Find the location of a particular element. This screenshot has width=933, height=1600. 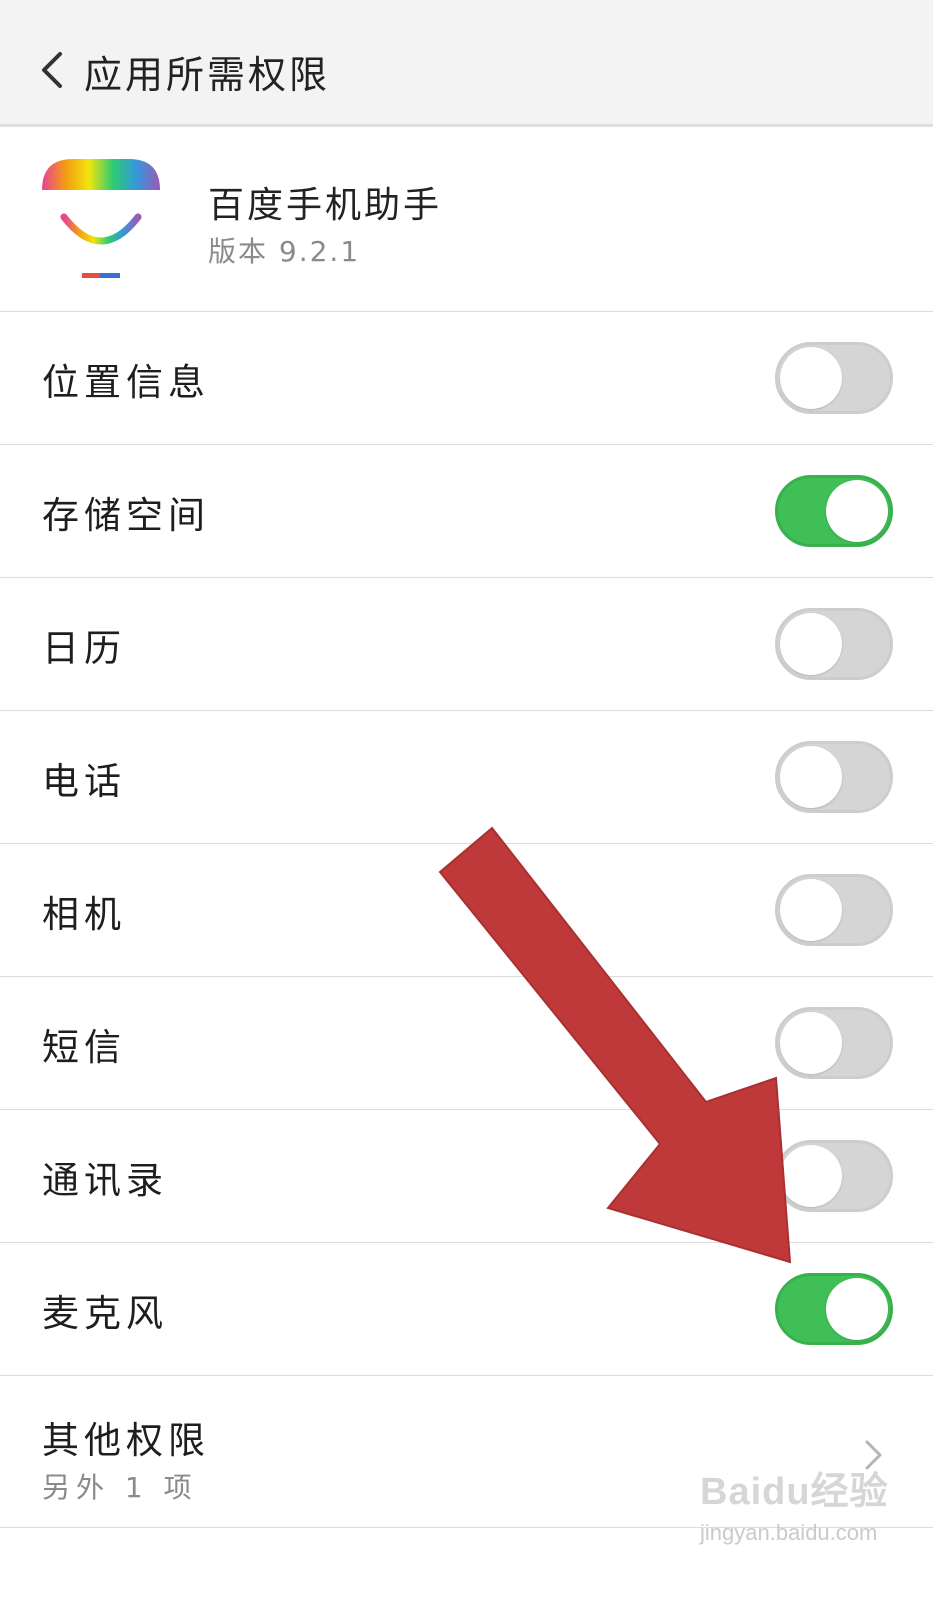

permission-label: 麦克风 is located at coordinates (105, 1313).